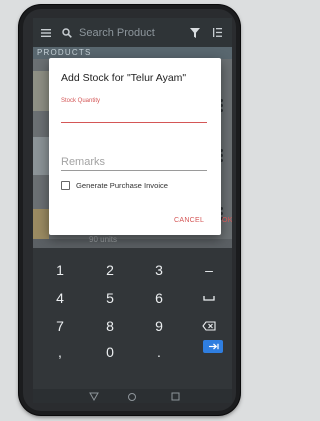  What do you see at coordinates (175, 396) in the screenshot?
I see `recents-icon` at bounding box center [175, 396].